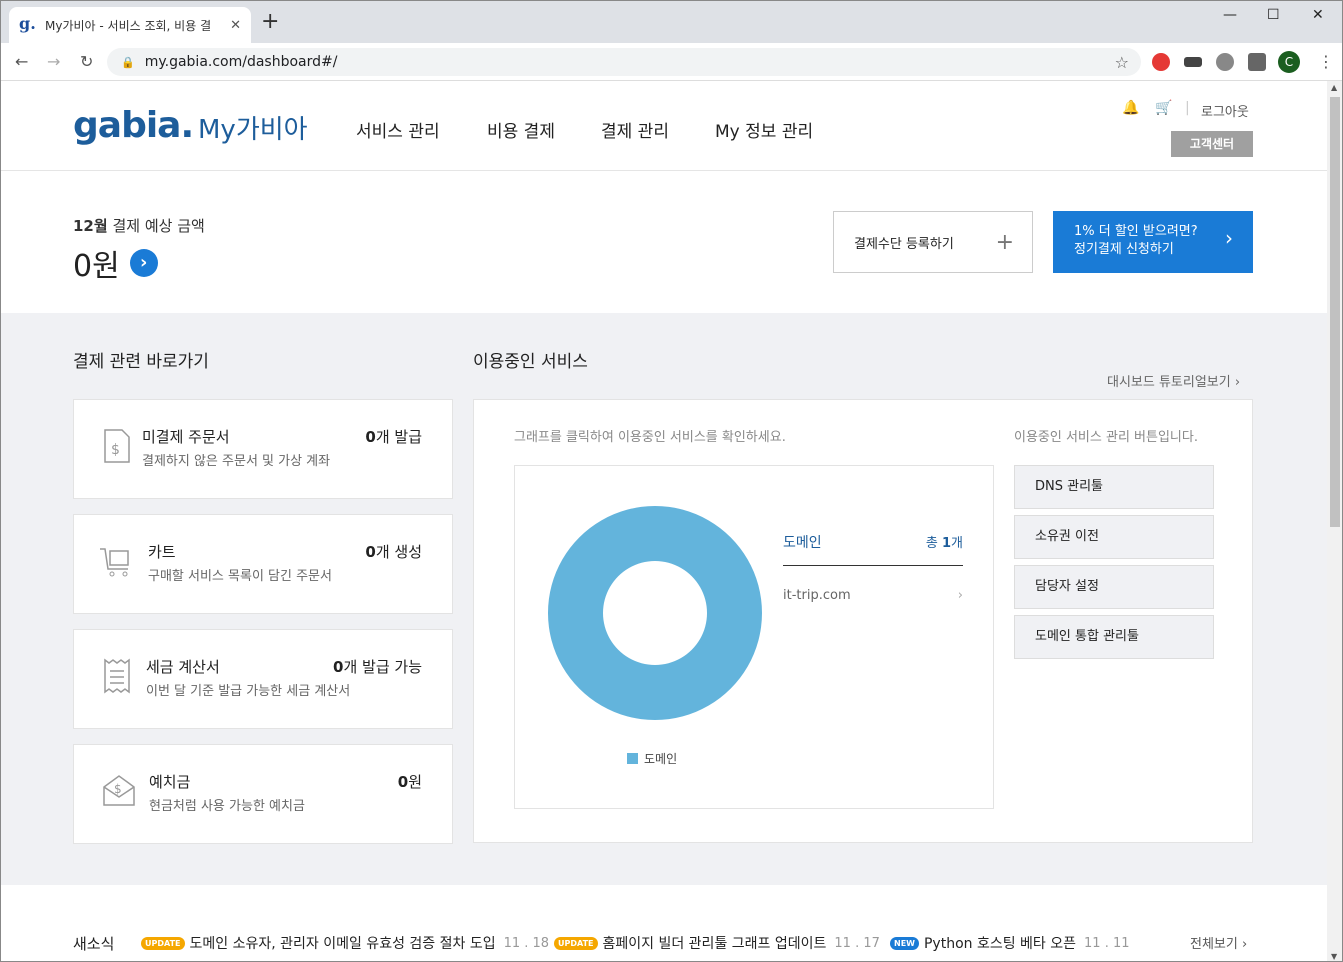 The image size is (1343, 962). What do you see at coordinates (170, 782) in the screenshot?
I see `card-title: 예치금` at bounding box center [170, 782].